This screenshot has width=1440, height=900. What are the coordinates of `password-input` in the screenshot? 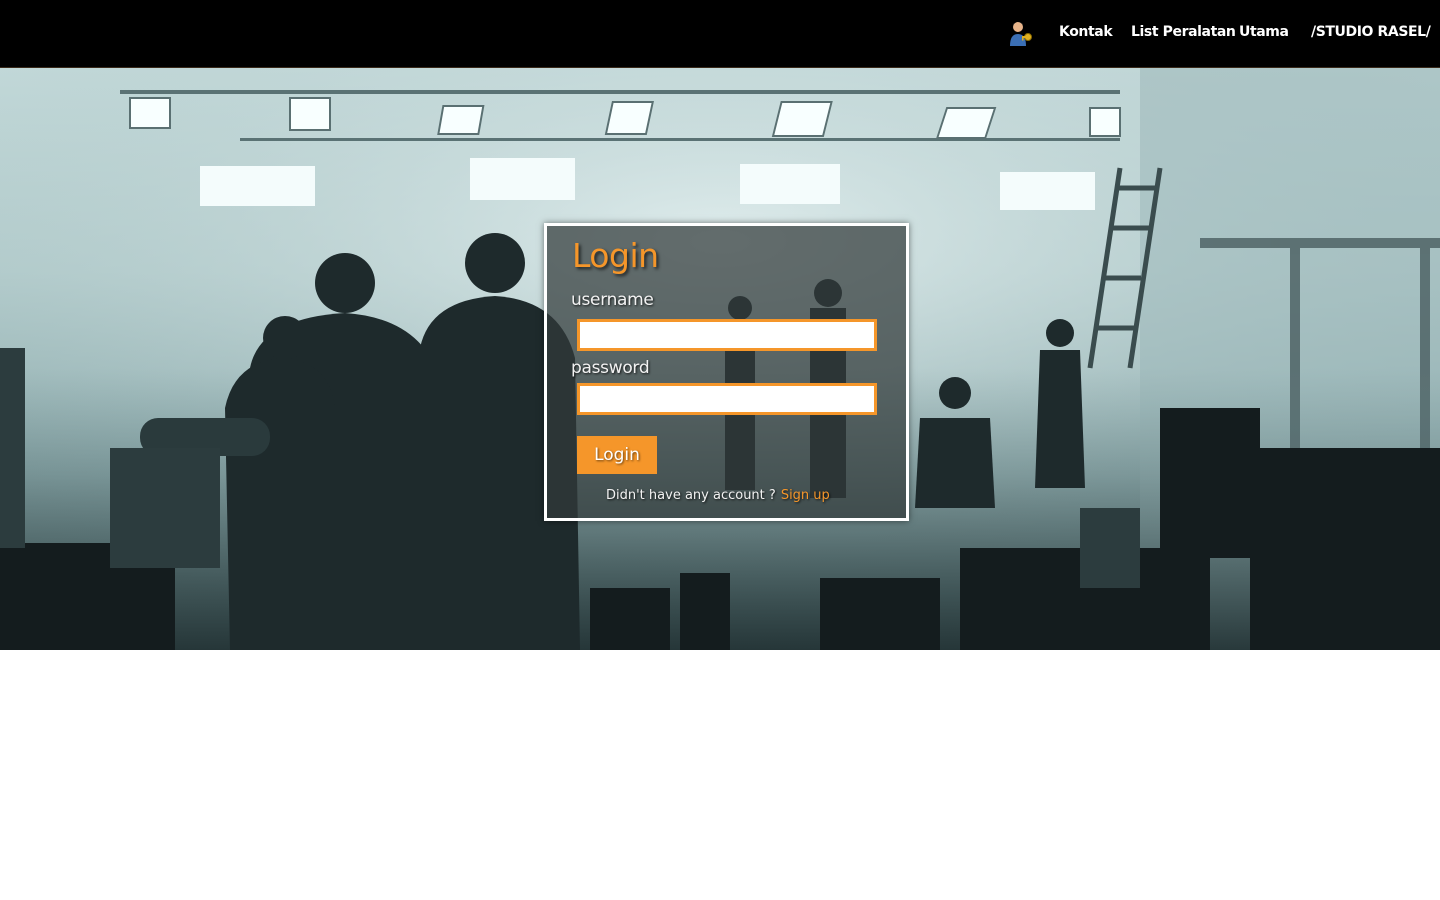 It's located at (727, 399).